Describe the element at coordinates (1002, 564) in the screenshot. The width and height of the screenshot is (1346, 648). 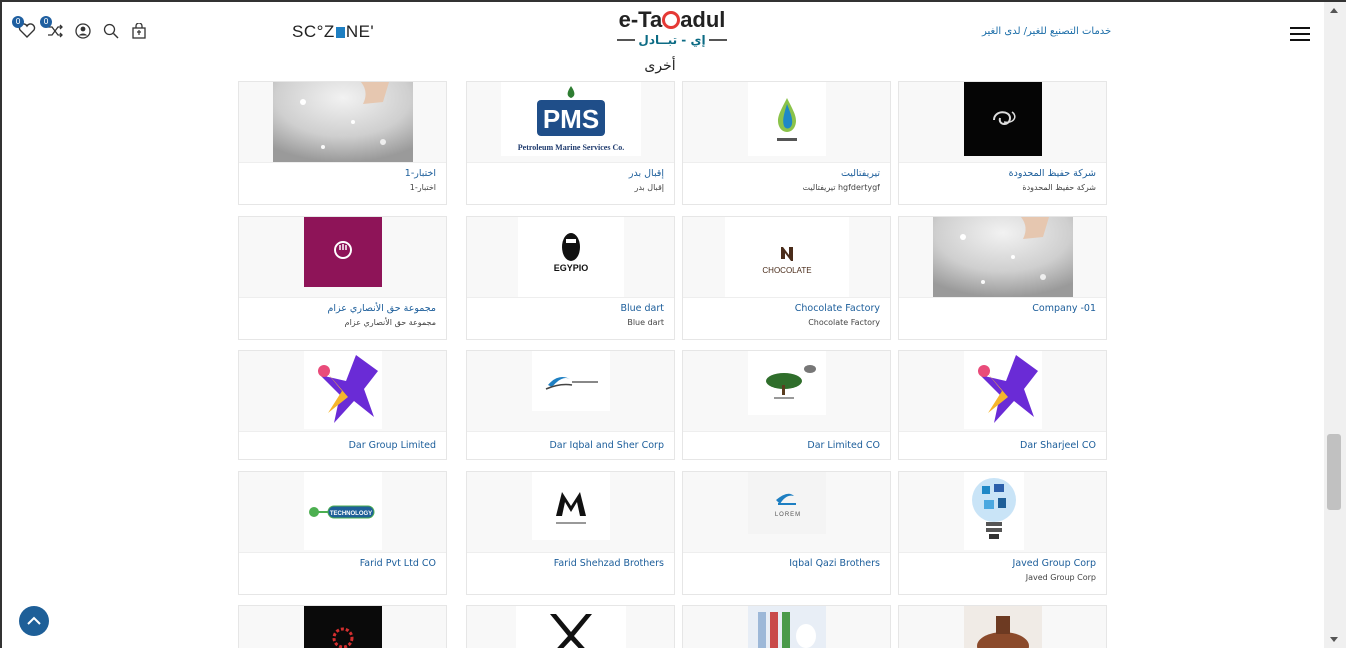
I see `company-name-link: Javed Group Corp` at that location.